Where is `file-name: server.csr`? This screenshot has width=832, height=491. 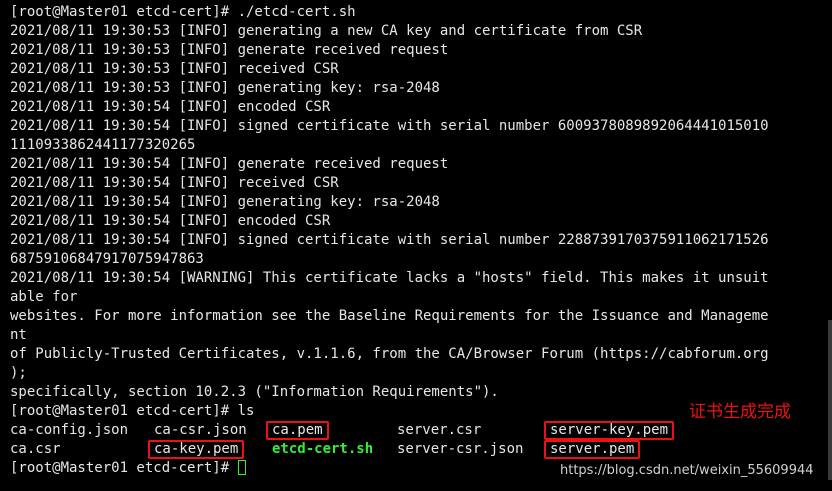
file-name: server.csr is located at coordinates (439, 430).